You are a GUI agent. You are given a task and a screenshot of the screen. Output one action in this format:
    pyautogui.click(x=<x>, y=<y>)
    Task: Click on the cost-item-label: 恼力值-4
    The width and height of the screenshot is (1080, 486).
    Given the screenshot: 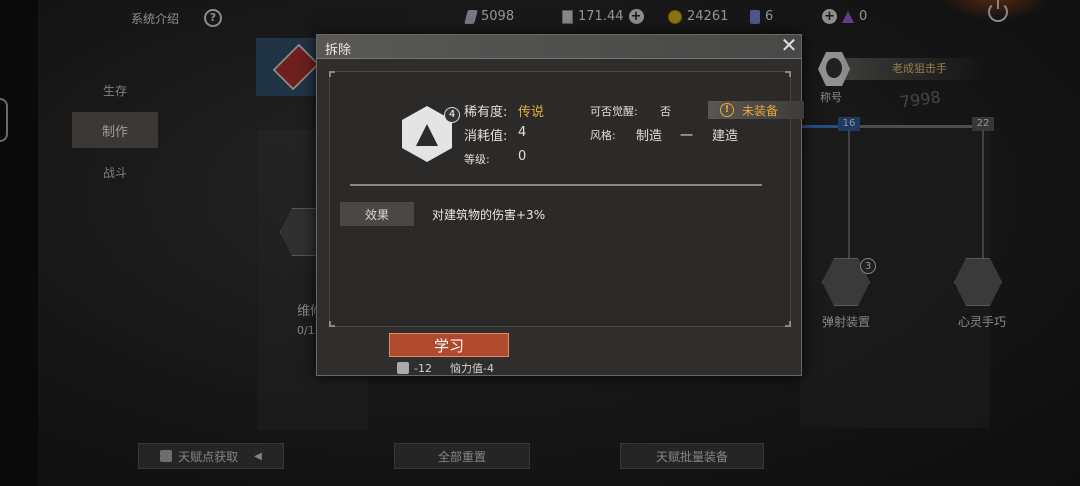 What is the action you would take?
    pyautogui.click(x=471, y=368)
    